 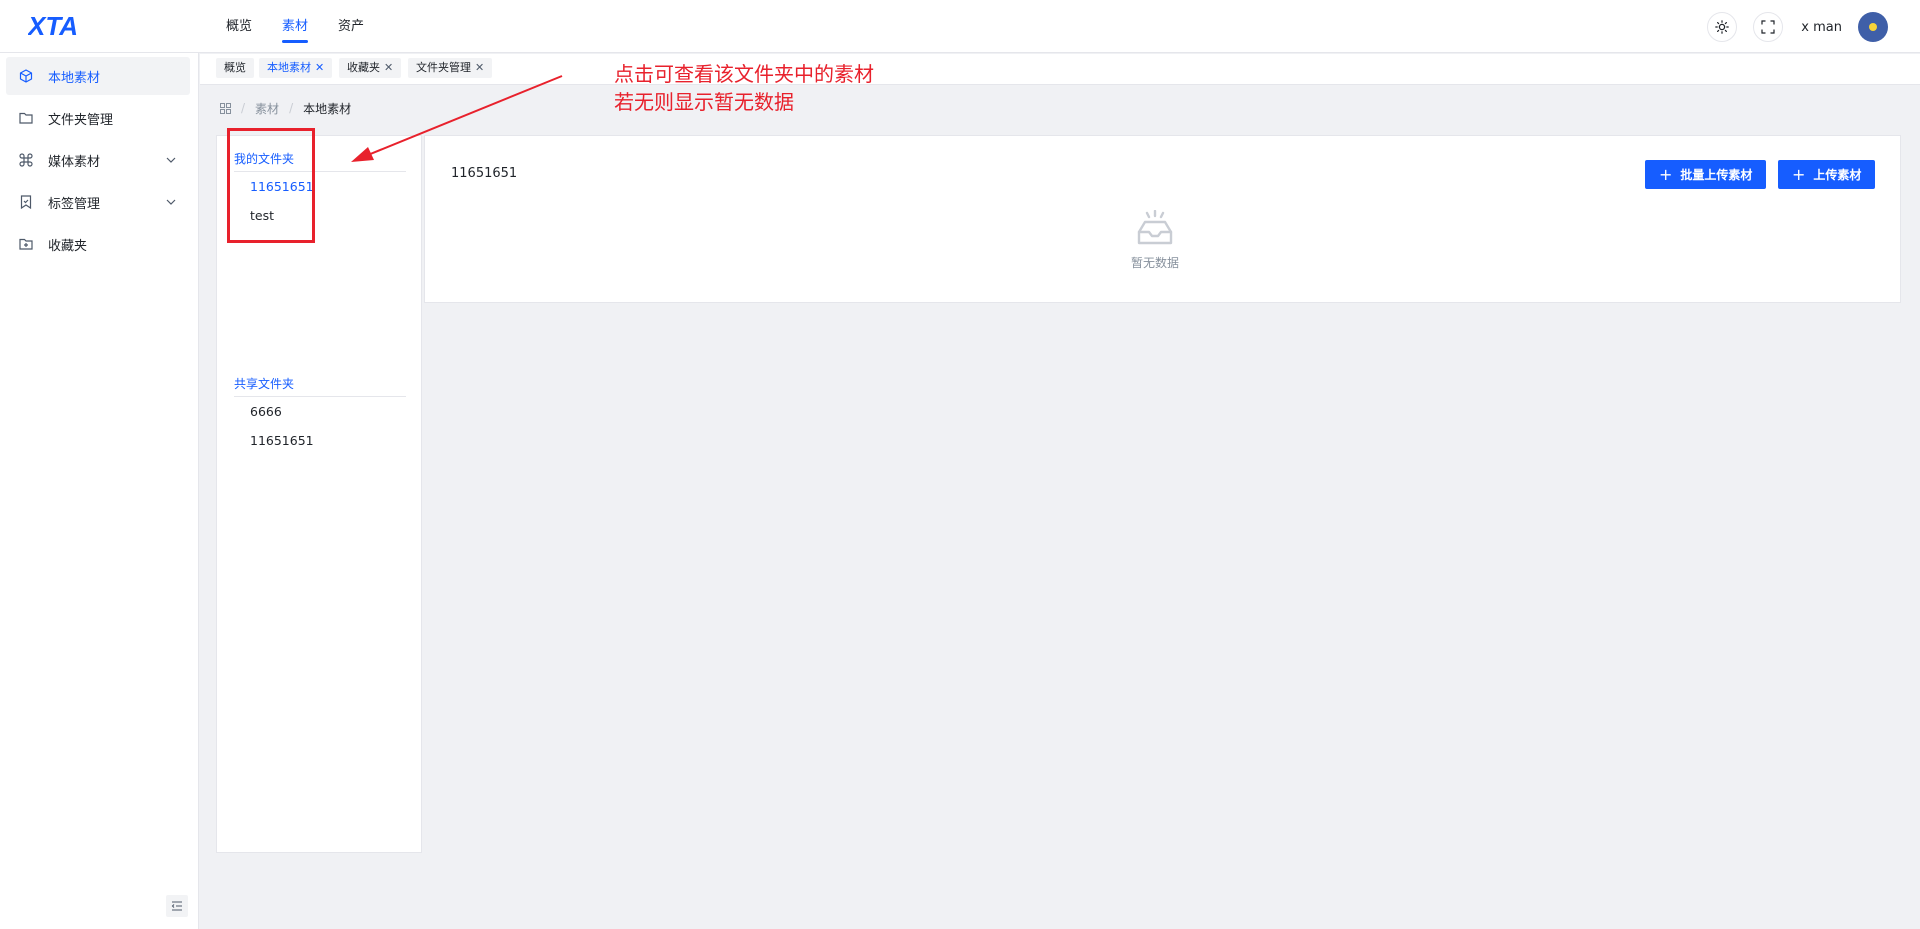 What do you see at coordinates (1060, 69) in the screenshot?
I see `tabs-bar: 概览 本地素材 ✕ 收藏夹 ✕ 文件夹管理 ✕` at bounding box center [1060, 69].